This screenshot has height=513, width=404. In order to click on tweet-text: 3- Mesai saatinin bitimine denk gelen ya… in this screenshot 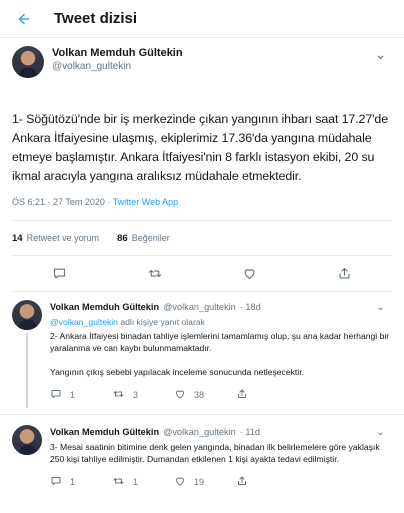, I will do `click(215, 453)`.